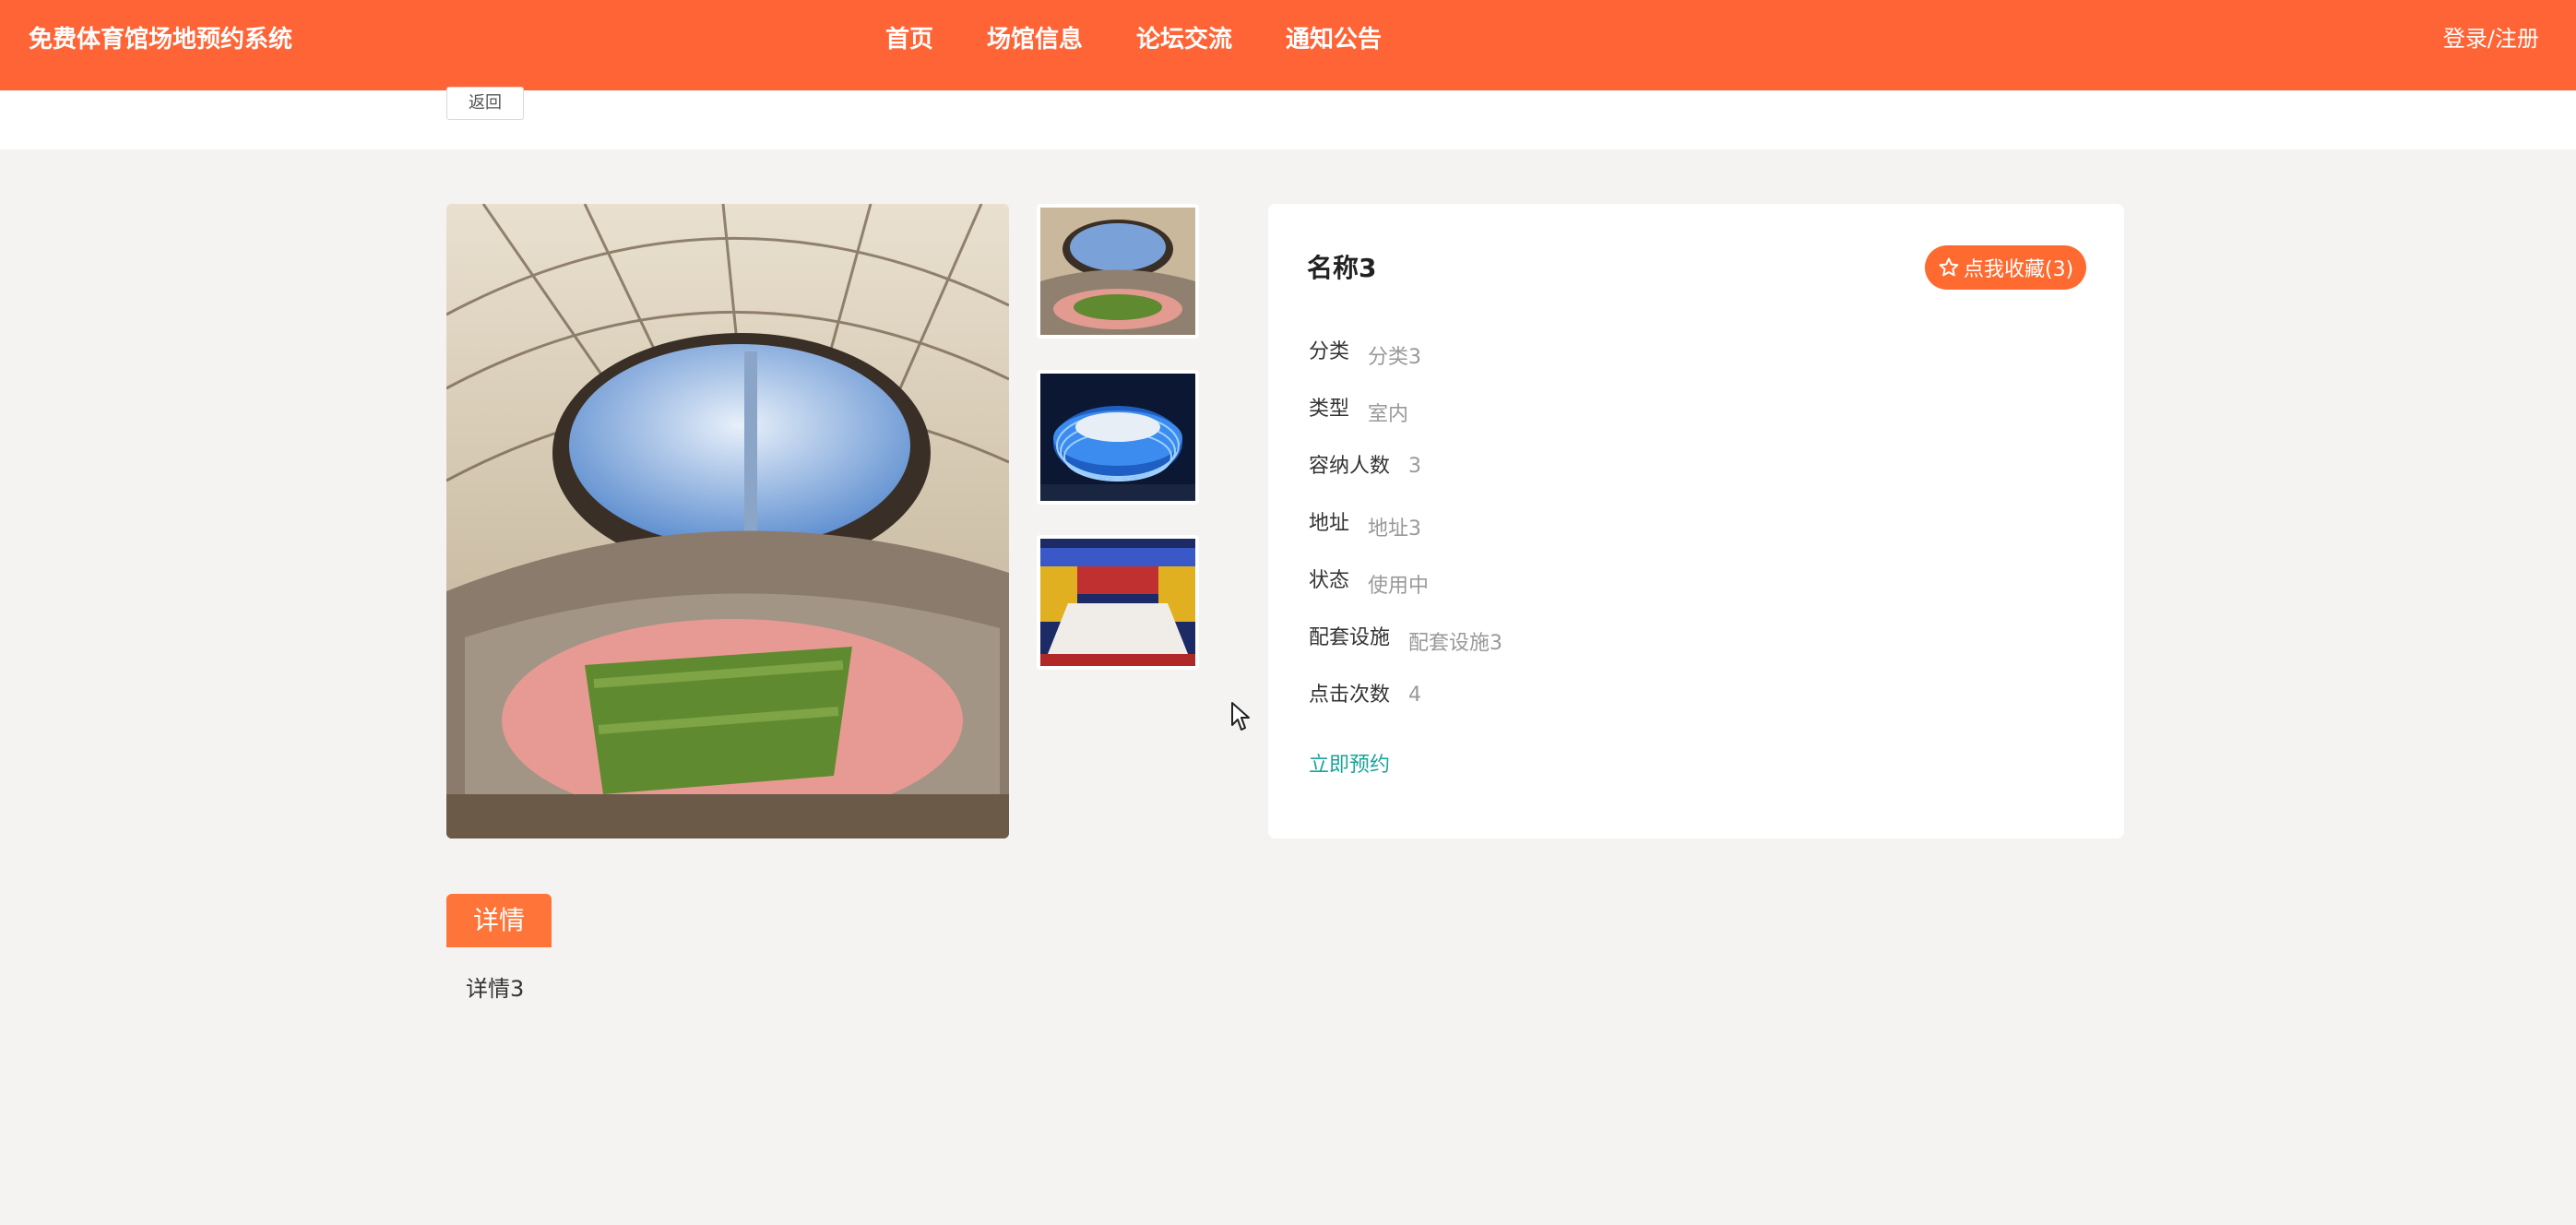  What do you see at coordinates (1949, 267) in the screenshot?
I see `star-icon` at bounding box center [1949, 267].